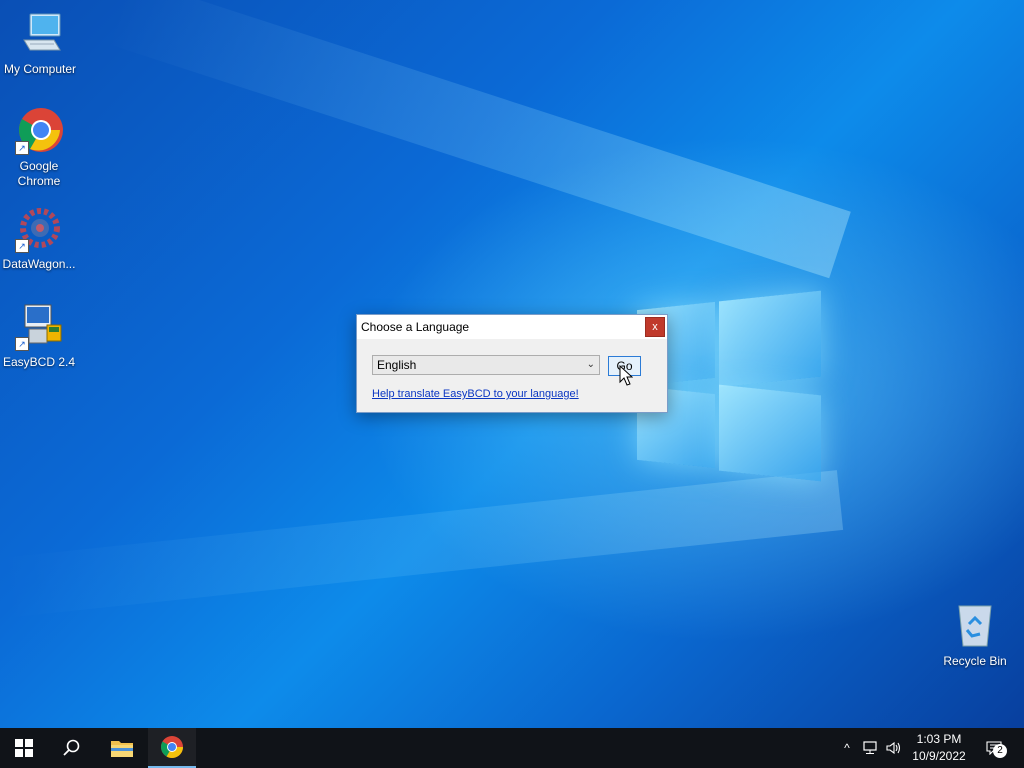 The height and width of the screenshot is (768, 1024). I want to click on language-select: English ⌄, so click(486, 365).